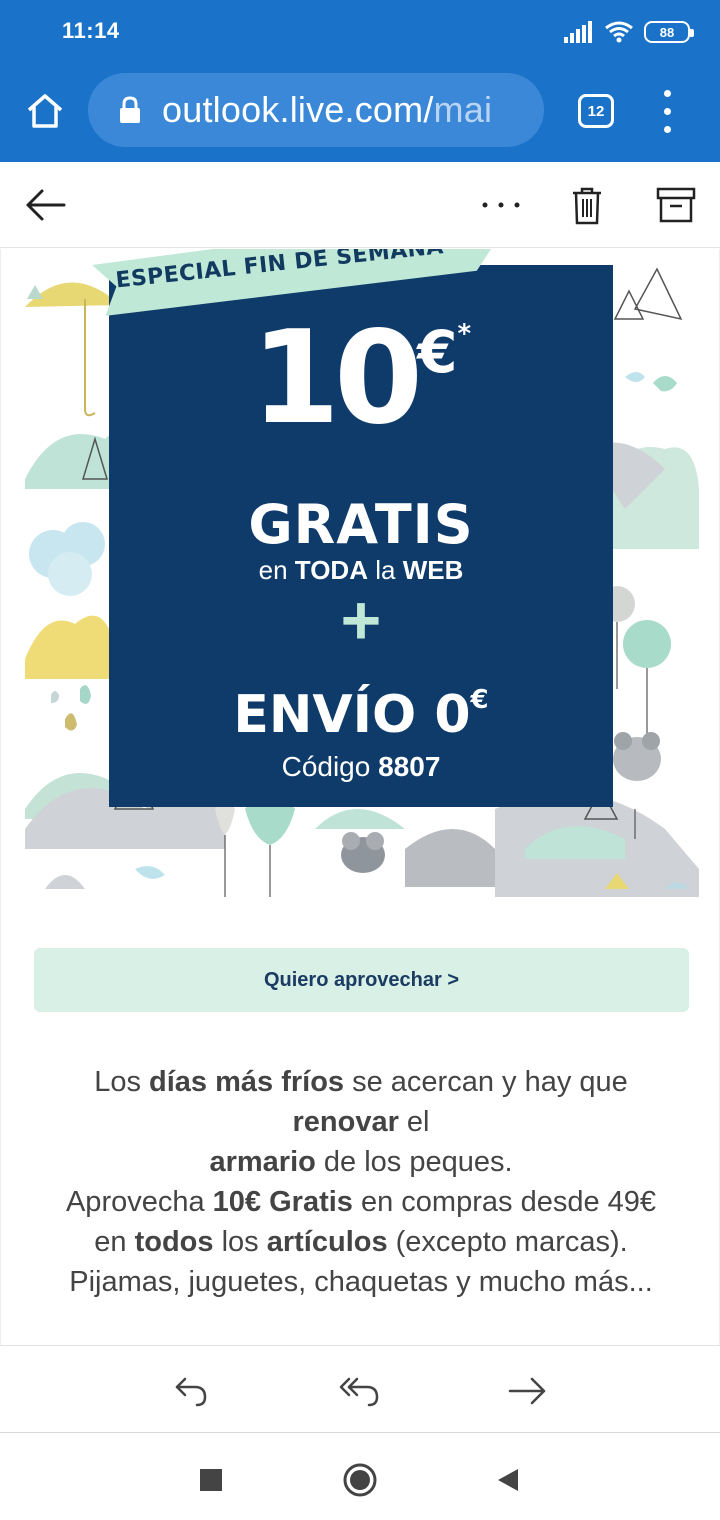 This screenshot has width=720, height=1520. I want to click on copy-bold: renovar, so click(345, 1122).